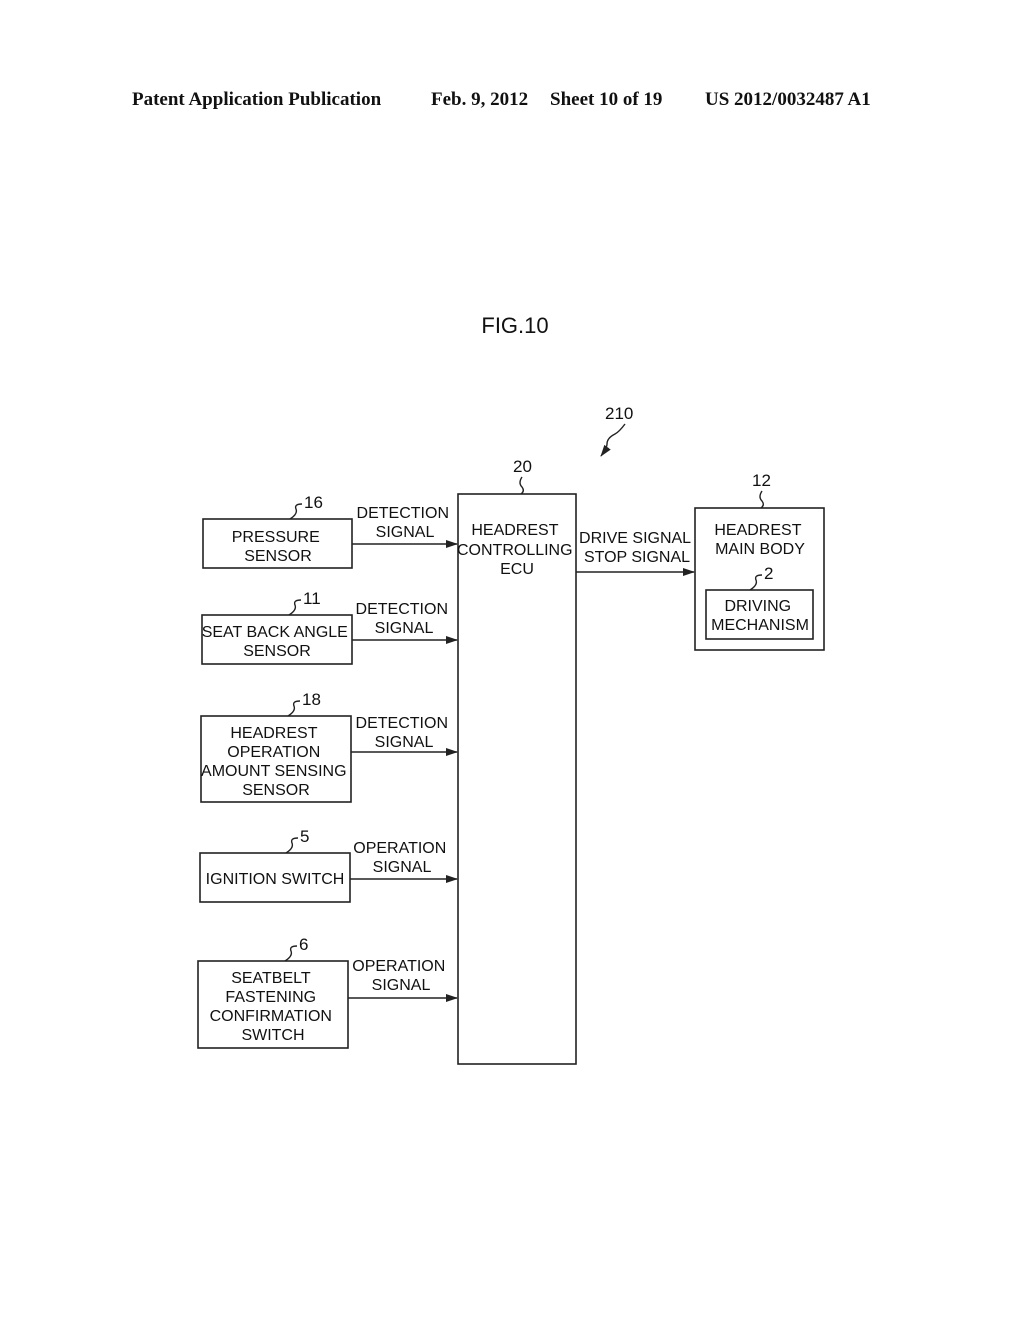 The image size is (1024, 1320). Describe the element at coordinates (295, 607) in the screenshot. I see `seat-back-angle-sensor-leader` at that location.